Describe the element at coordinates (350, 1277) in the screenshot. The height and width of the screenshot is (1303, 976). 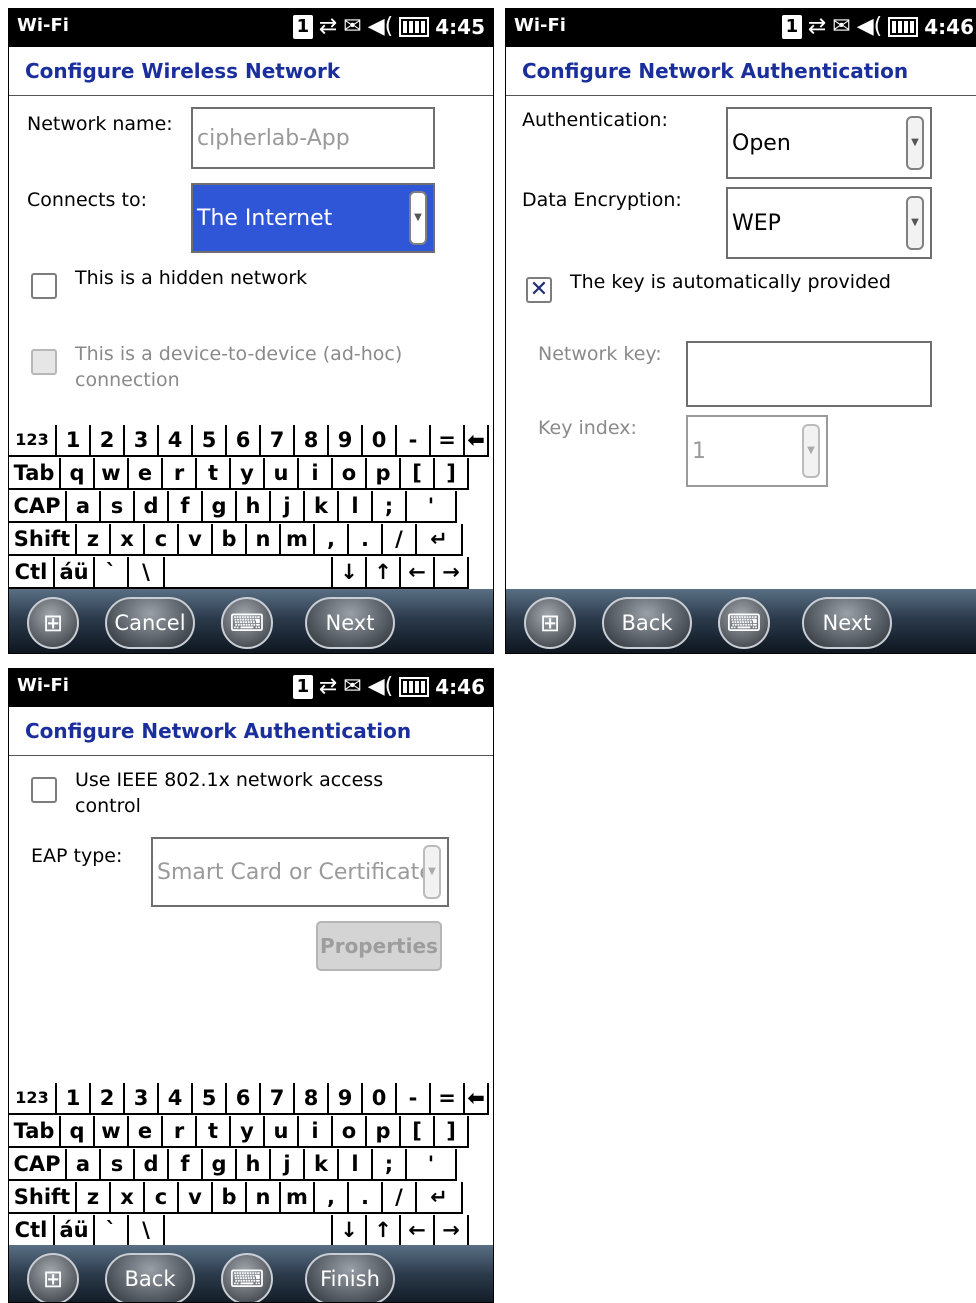
I see `finish-button: Finish` at that location.